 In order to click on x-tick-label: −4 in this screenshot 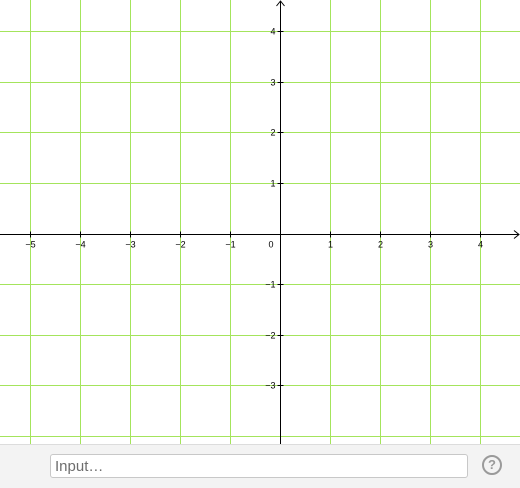, I will do `click(80, 245)`.